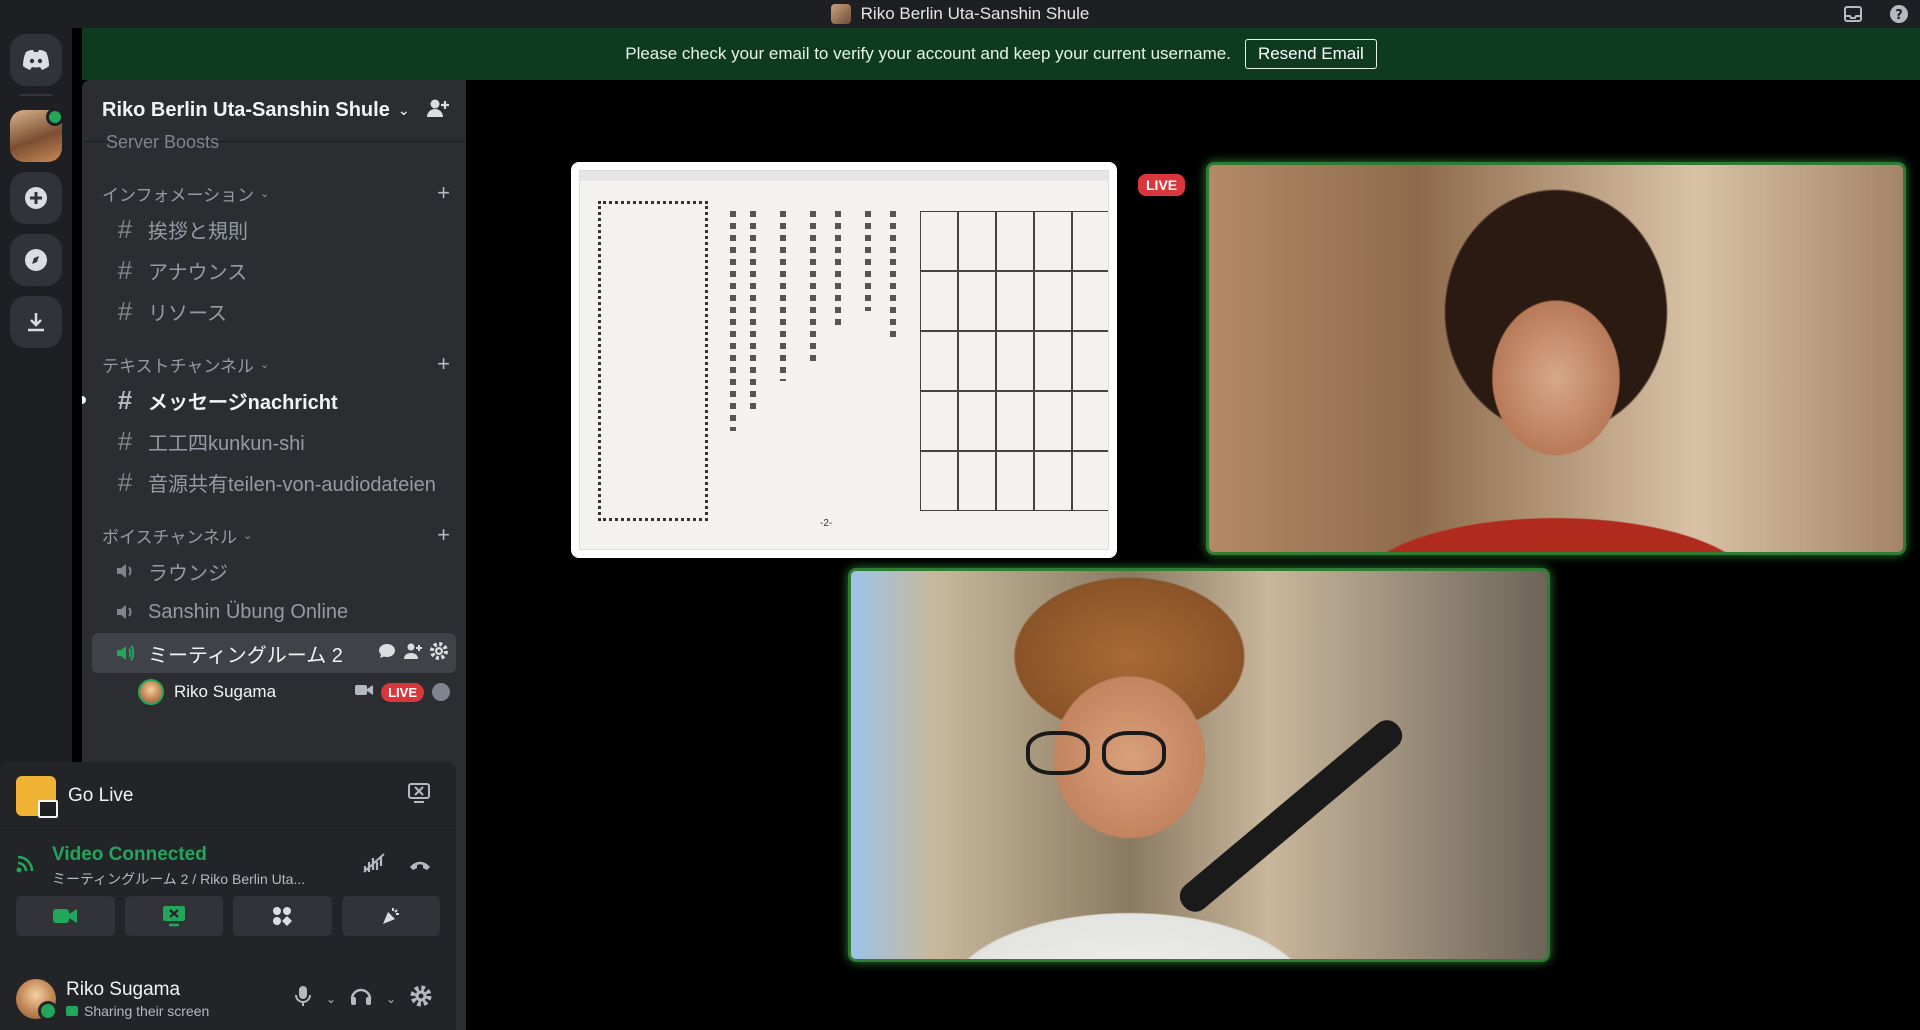 This screenshot has width=1920, height=1030. I want to click on screen-share-button, so click(173, 916).